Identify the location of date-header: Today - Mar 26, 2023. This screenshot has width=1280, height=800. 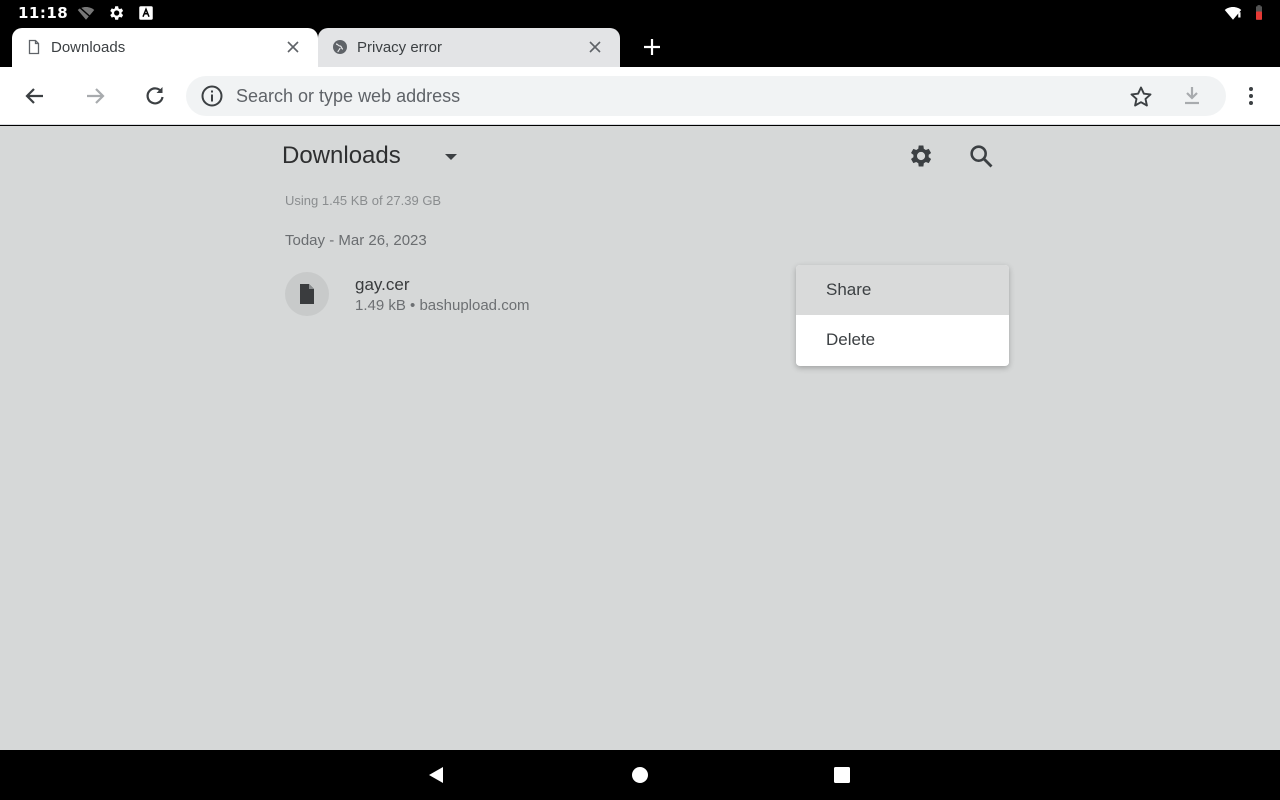
(356, 240).